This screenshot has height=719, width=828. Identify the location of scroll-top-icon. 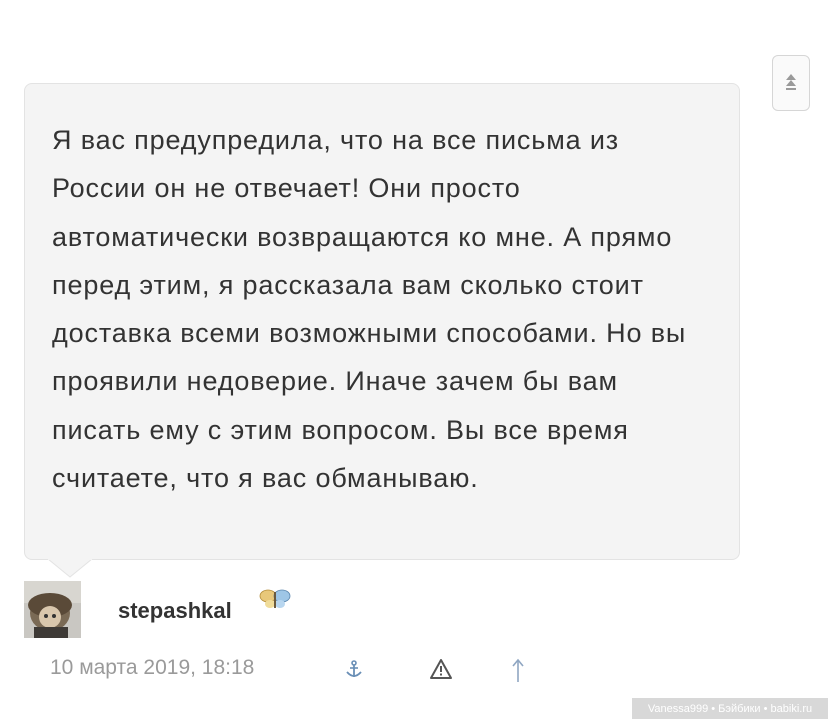
(791, 82).